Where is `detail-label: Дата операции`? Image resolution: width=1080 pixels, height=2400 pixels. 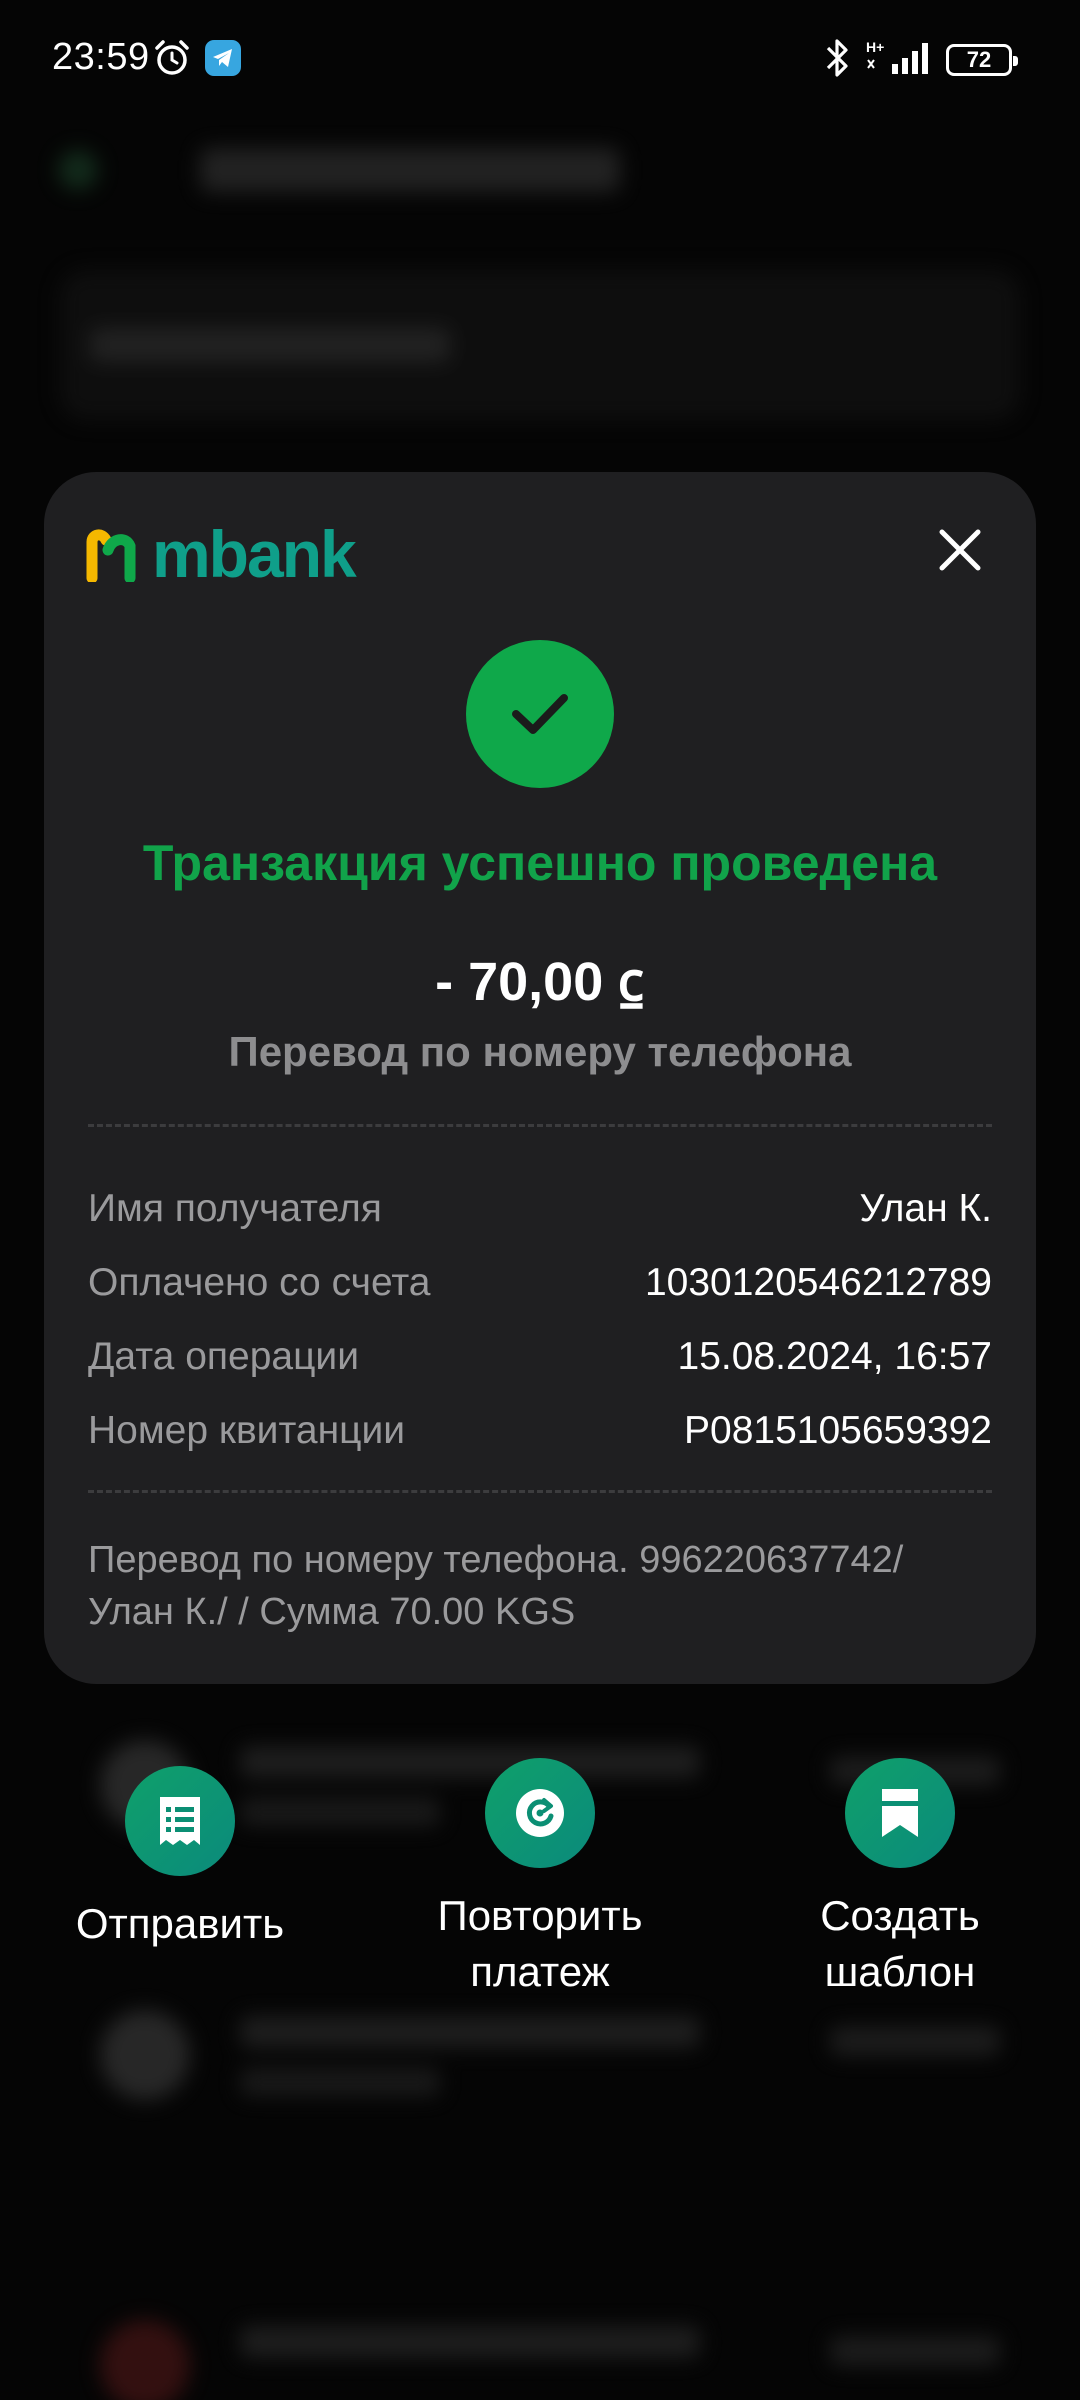 detail-label: Дата операции is located at coordinates (223, 1356).